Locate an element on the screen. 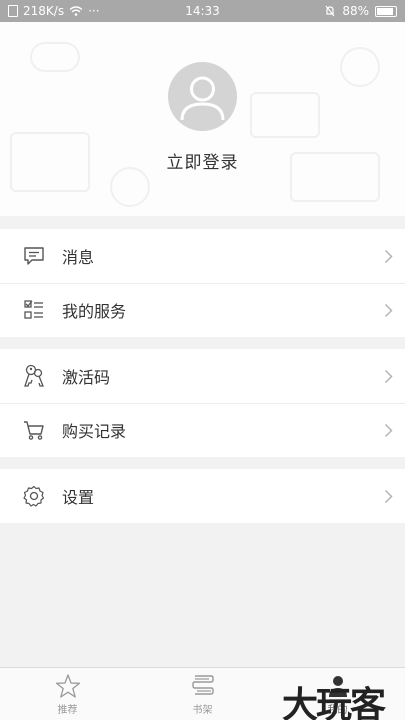 The height and width of the screenshot is (720, 405). avatar is located at coordinates (202, 96).